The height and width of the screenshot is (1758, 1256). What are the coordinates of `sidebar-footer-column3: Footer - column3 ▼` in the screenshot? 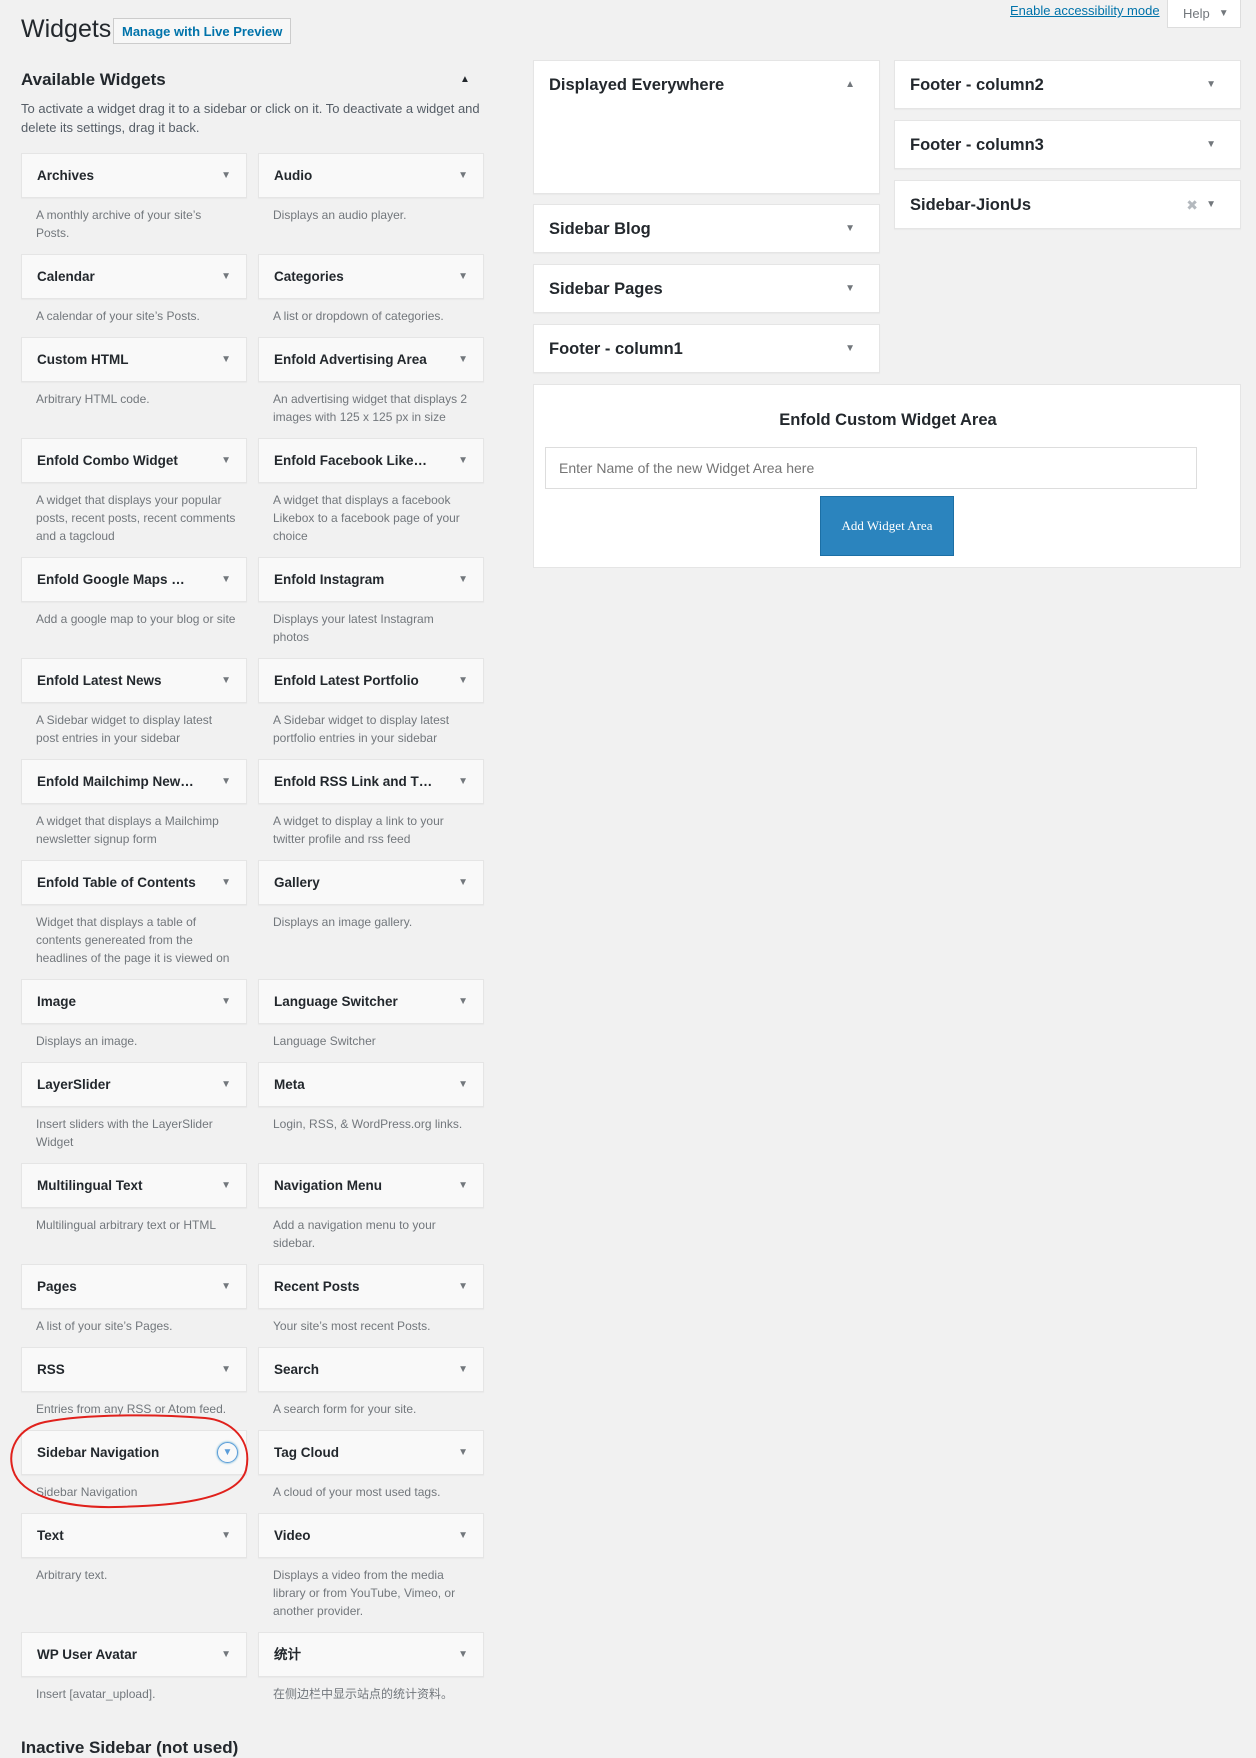 It's located at (1067, 144).